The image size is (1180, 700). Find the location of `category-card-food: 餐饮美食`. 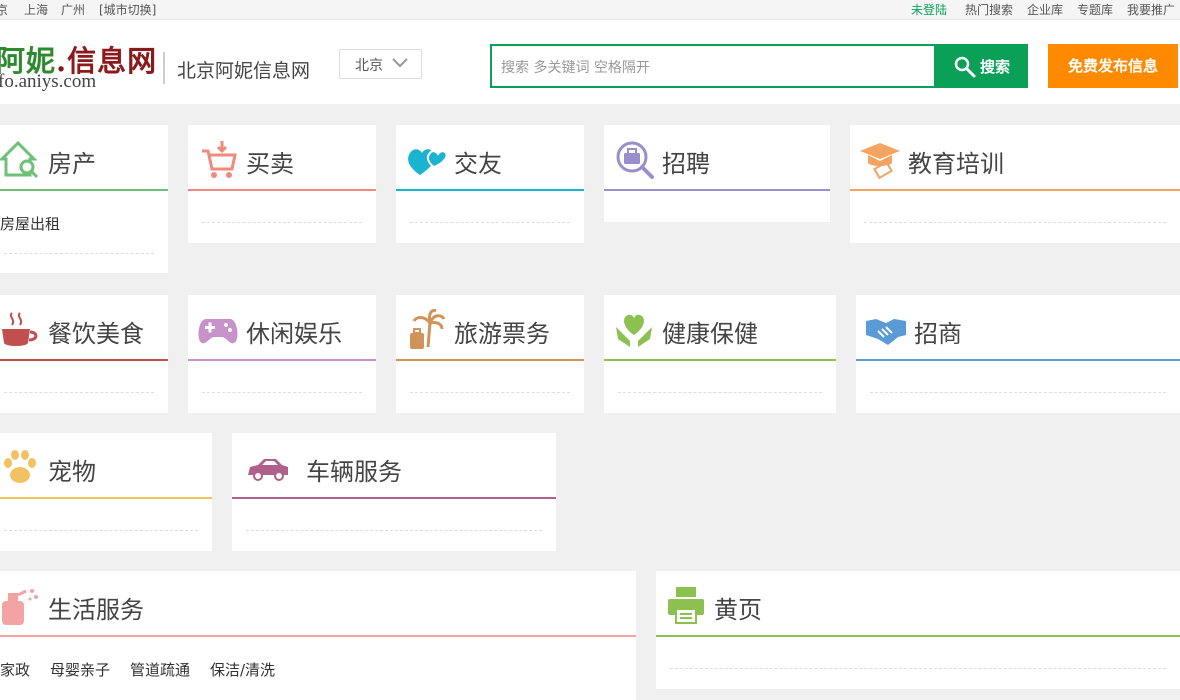

category-card-food: 餐饮美食 is located at coordinates (84, 354).